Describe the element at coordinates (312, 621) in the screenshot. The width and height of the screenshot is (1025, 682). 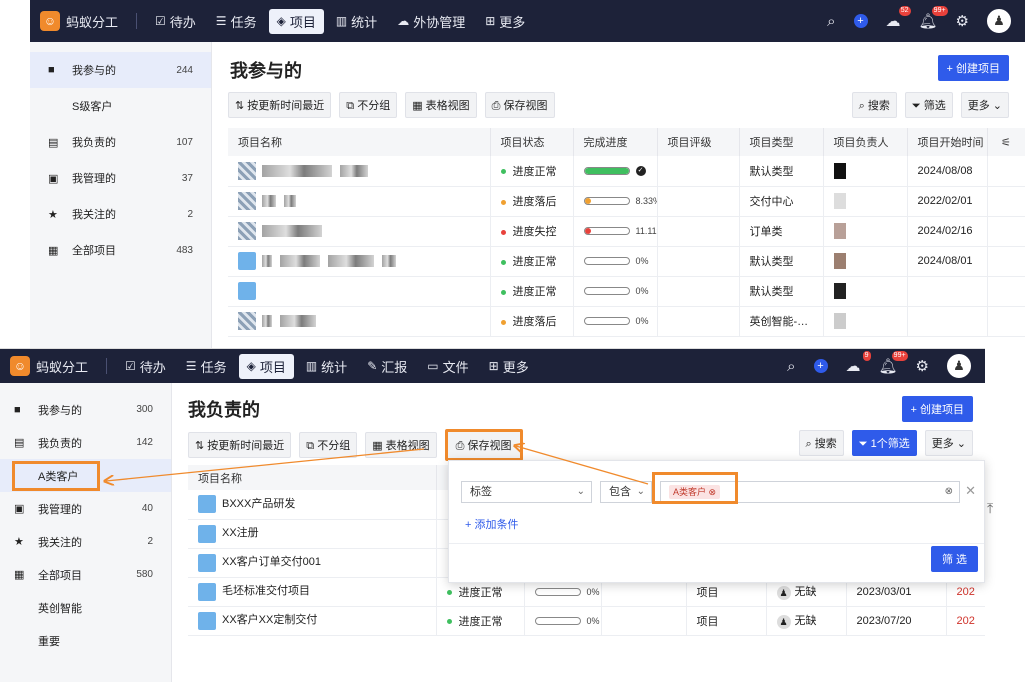
I see `cell-name: XX客户XX定制交付` at that location.